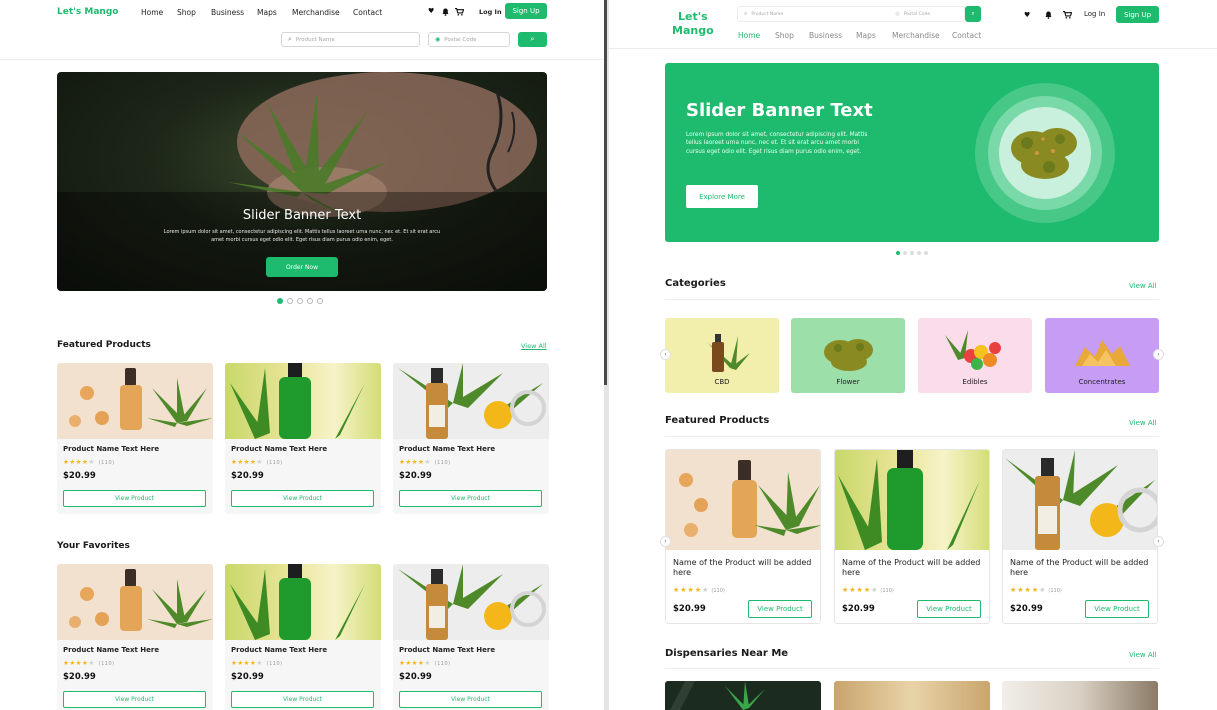 Image resolution: width=1217 pixels, height=710 pixels. I want to click on dispensaries-view-all-link: View All, so click(1143, 655).